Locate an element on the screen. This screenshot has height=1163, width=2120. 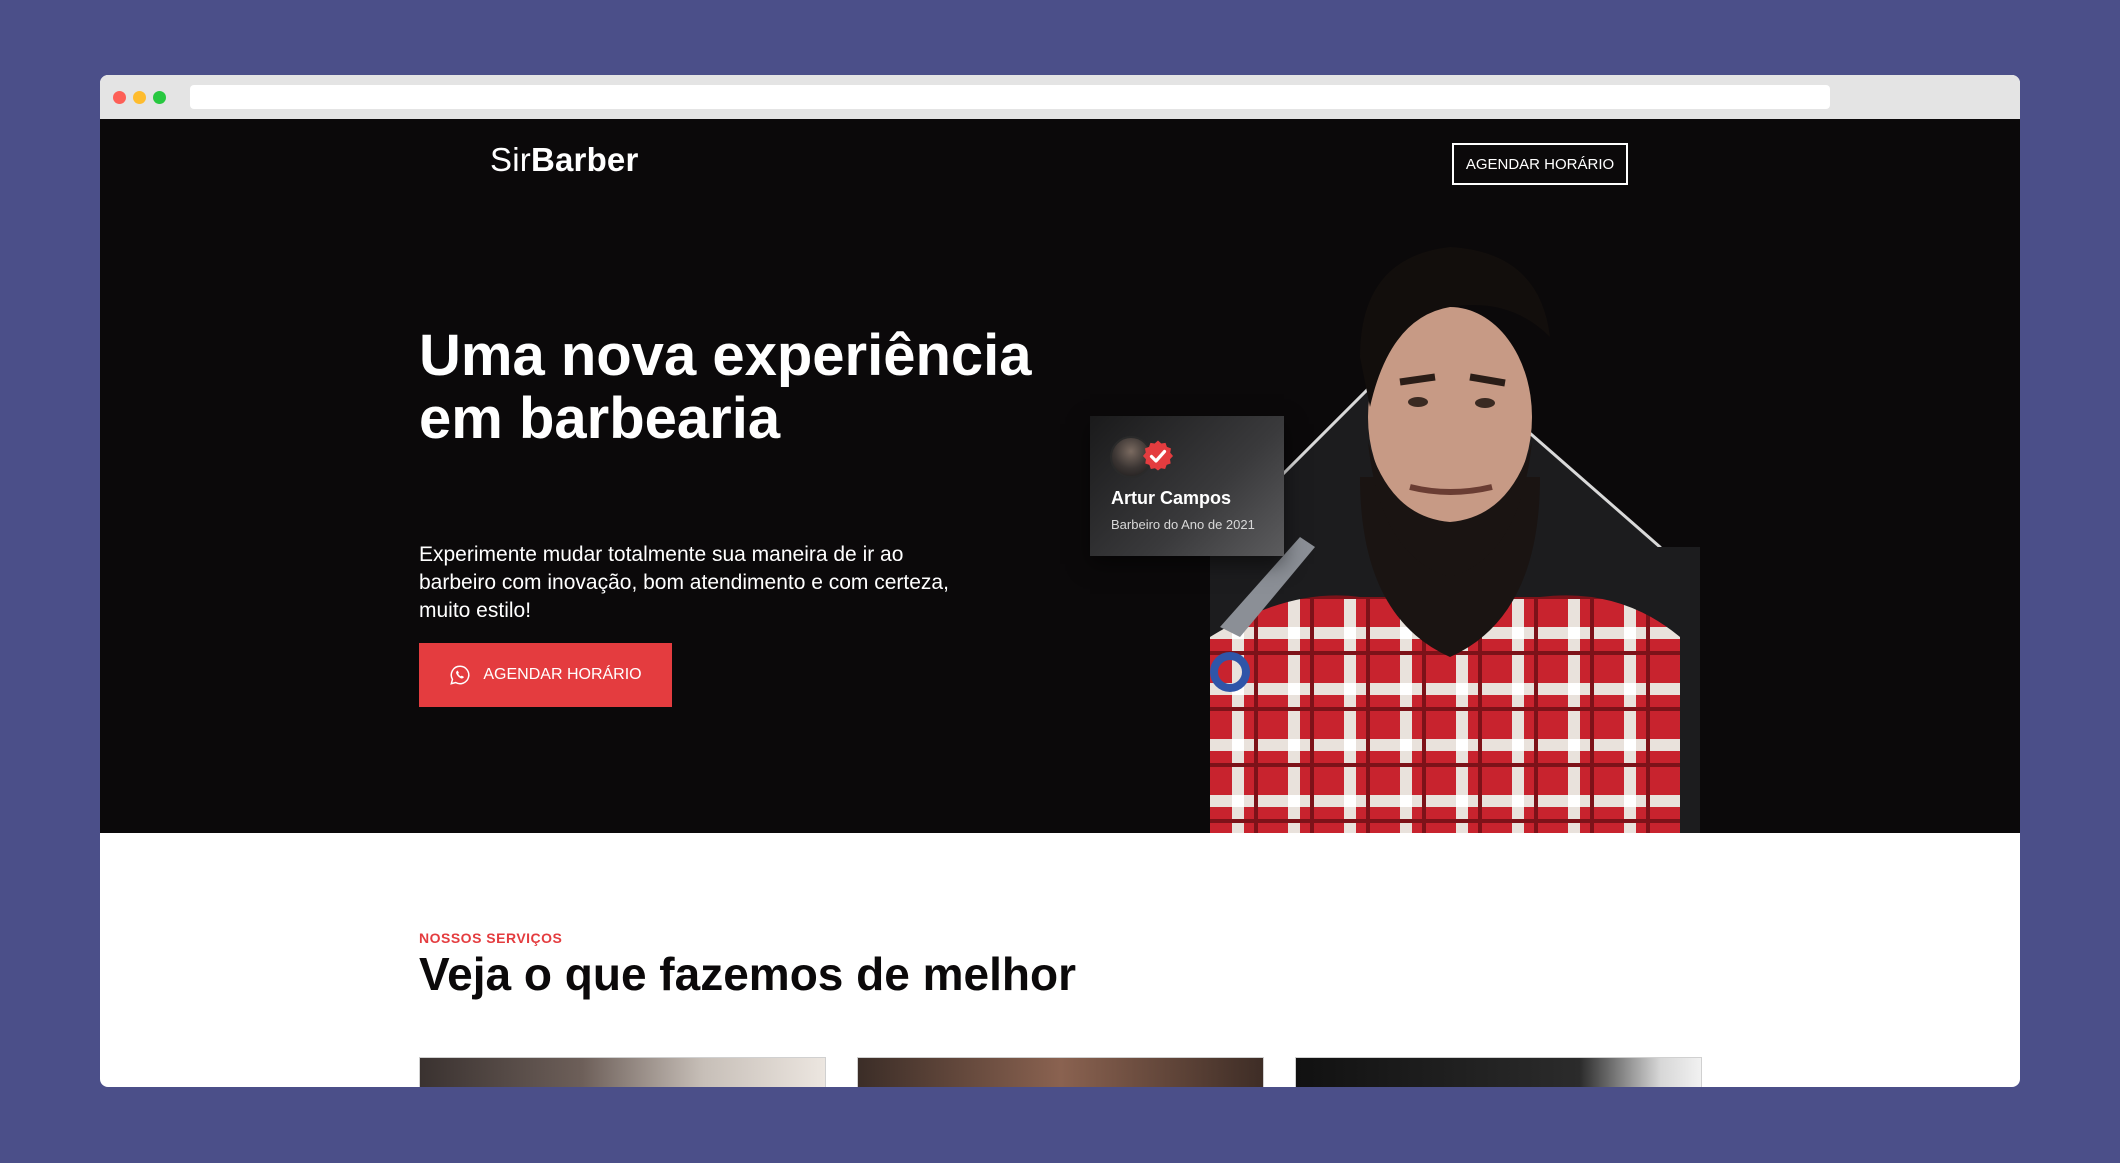
minimize-window-button is located at coordinates (139, 97).